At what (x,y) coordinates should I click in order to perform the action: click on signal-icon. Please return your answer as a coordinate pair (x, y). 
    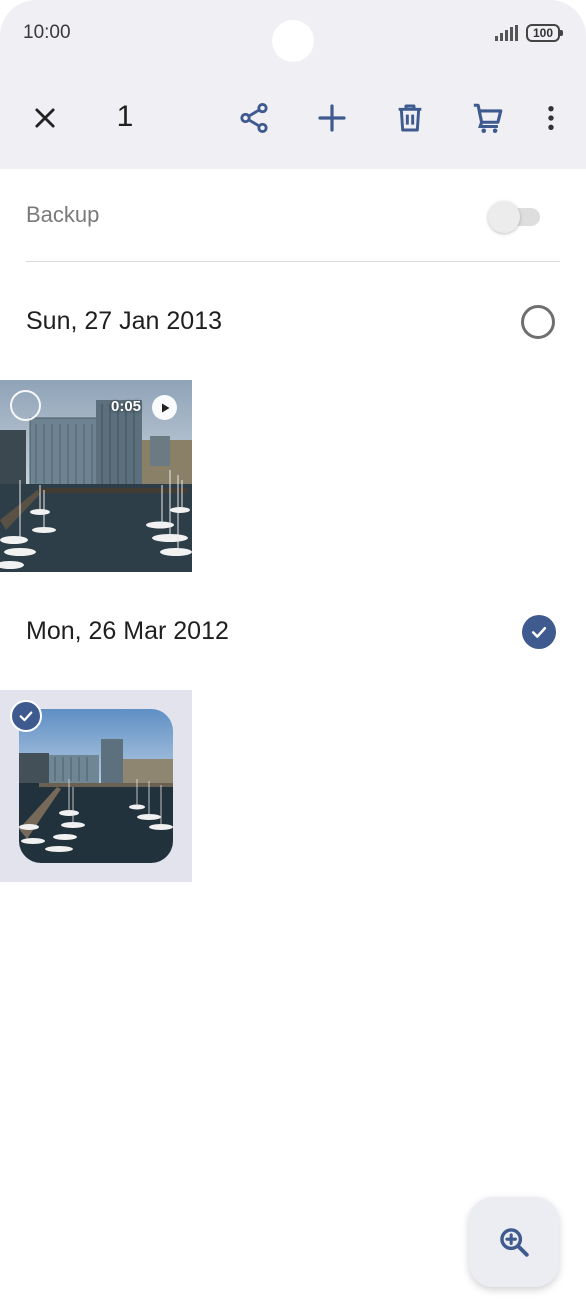
    Looking at the image, I should click on (506, 33).